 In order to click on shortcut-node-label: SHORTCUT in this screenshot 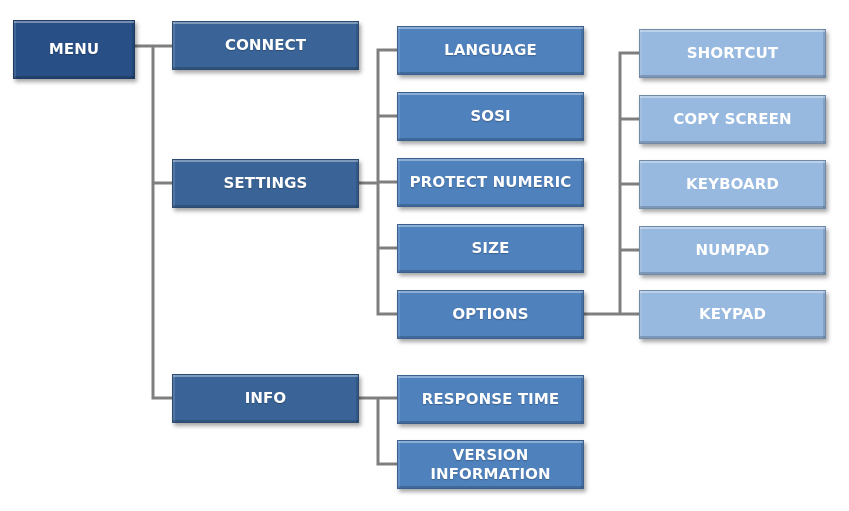, I will do `click(732, 53)`.